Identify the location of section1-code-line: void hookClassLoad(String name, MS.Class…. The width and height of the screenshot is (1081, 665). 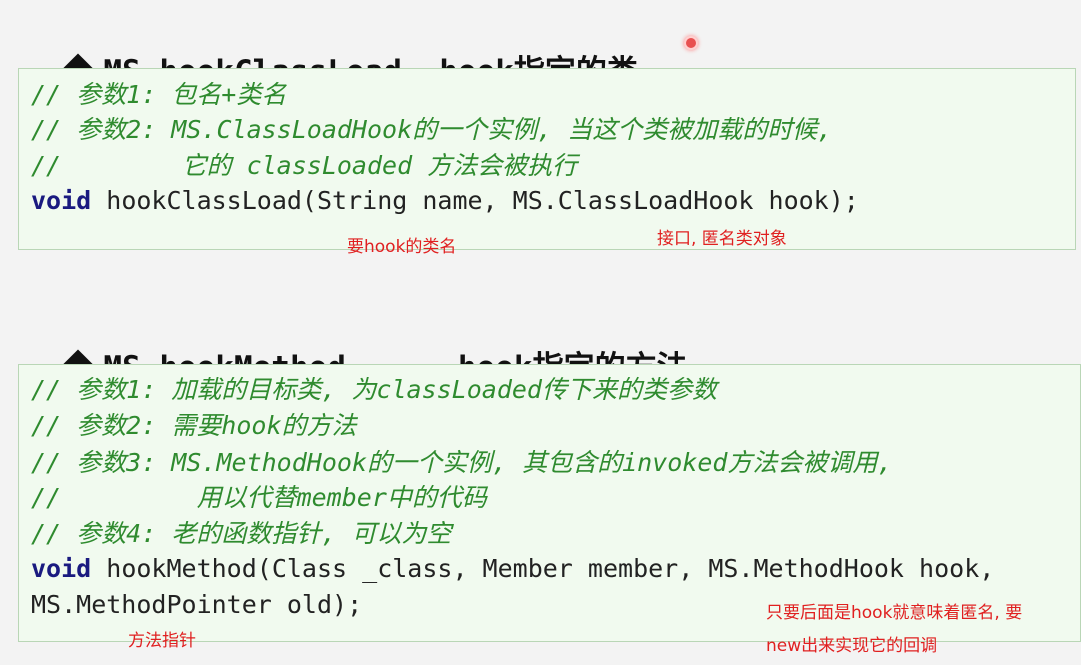
(445, 201).